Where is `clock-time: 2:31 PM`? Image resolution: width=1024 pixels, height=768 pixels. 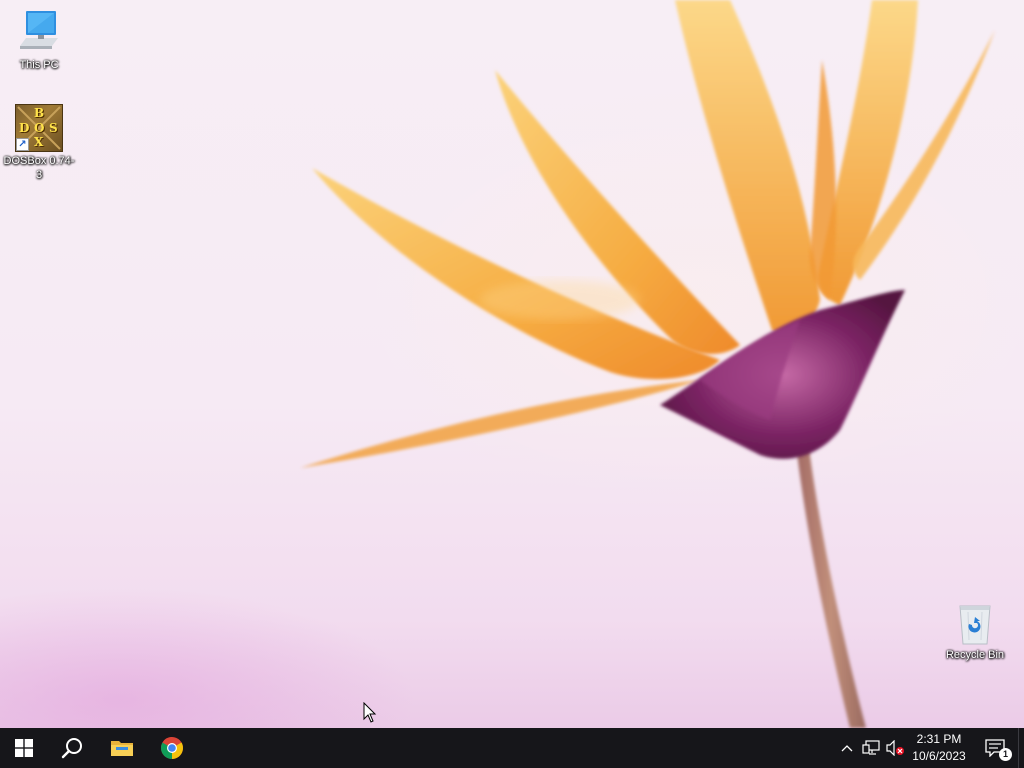
clock-time: 2:31 PM is located at coordinates (939, 739).